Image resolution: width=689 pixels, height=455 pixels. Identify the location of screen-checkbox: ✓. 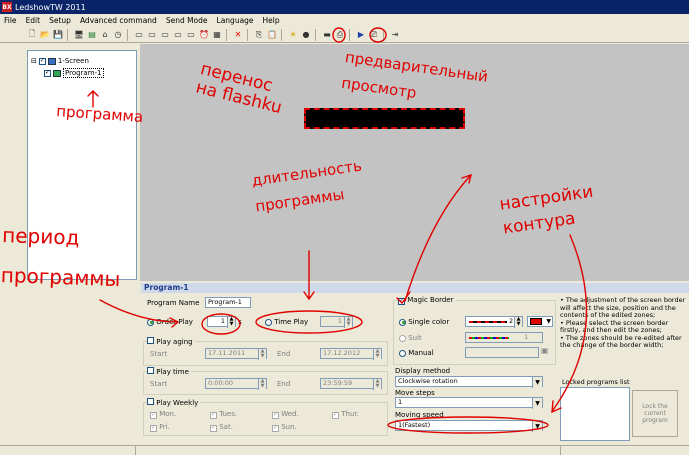
(42, 61).